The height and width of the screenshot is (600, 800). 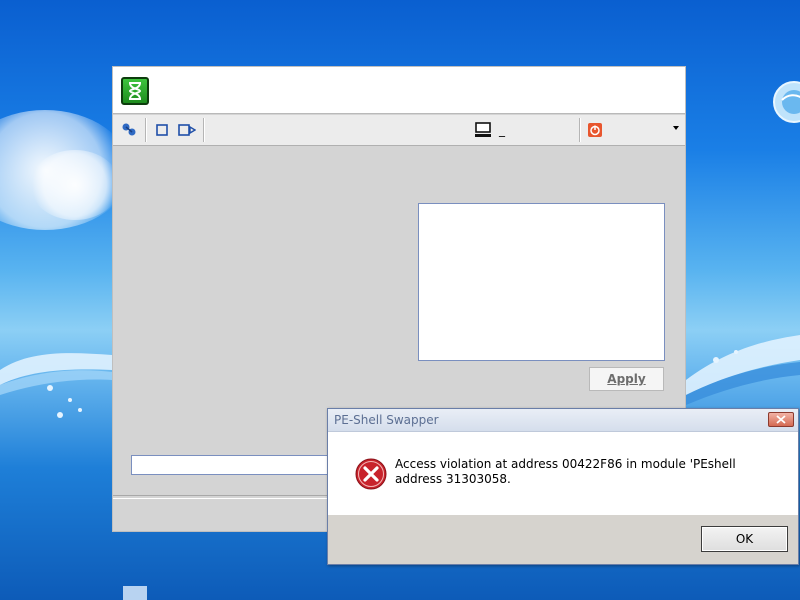 I want to click on chevron-down-icon, so click(x=676, y=128).